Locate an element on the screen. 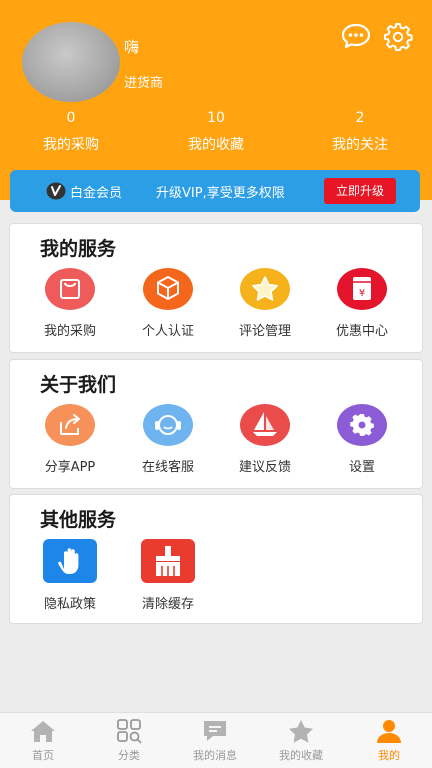 The image size is (432, 768). tab-messages: 我的消息 is located at coordinates (215, 740).